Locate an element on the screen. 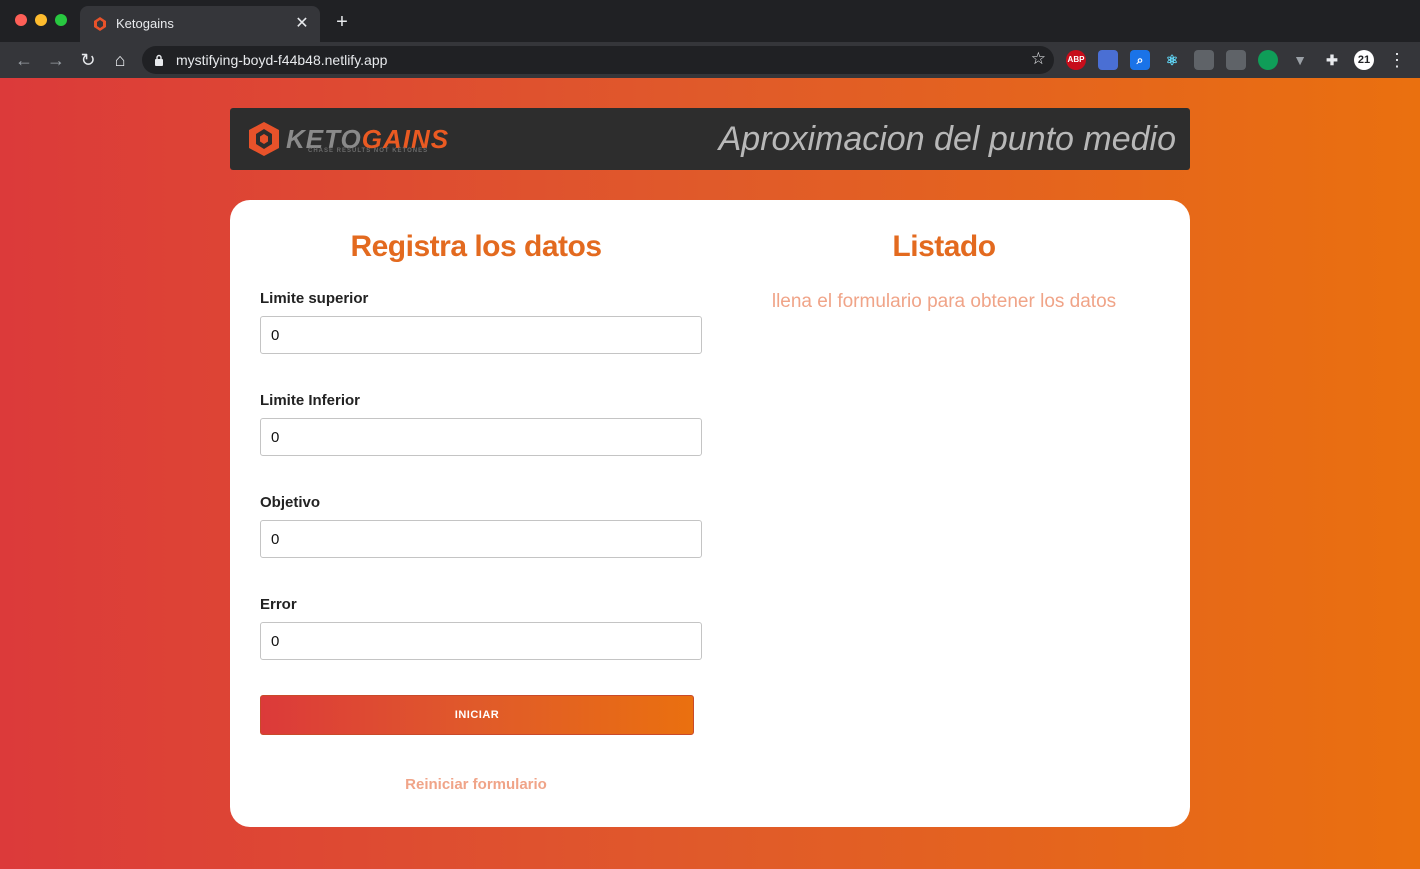  ketogains-favicon-icon is located at coordinates (100, 24).